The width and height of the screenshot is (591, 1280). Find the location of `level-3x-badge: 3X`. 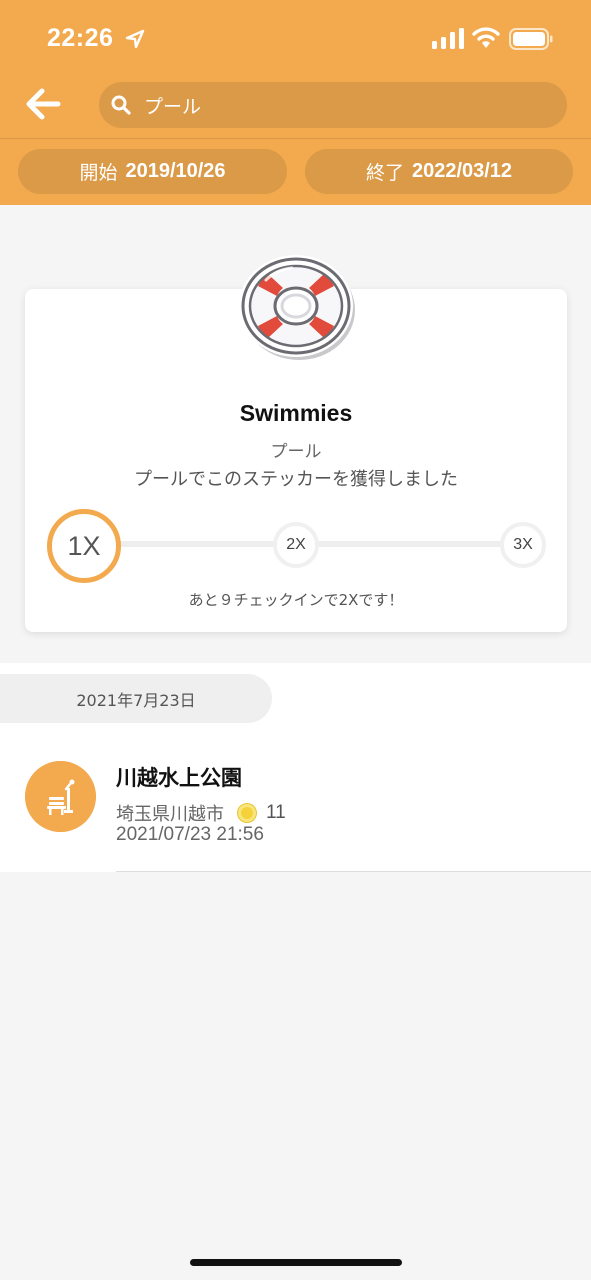

level-3x-badge: 3X is located at coordinates (523, 545).